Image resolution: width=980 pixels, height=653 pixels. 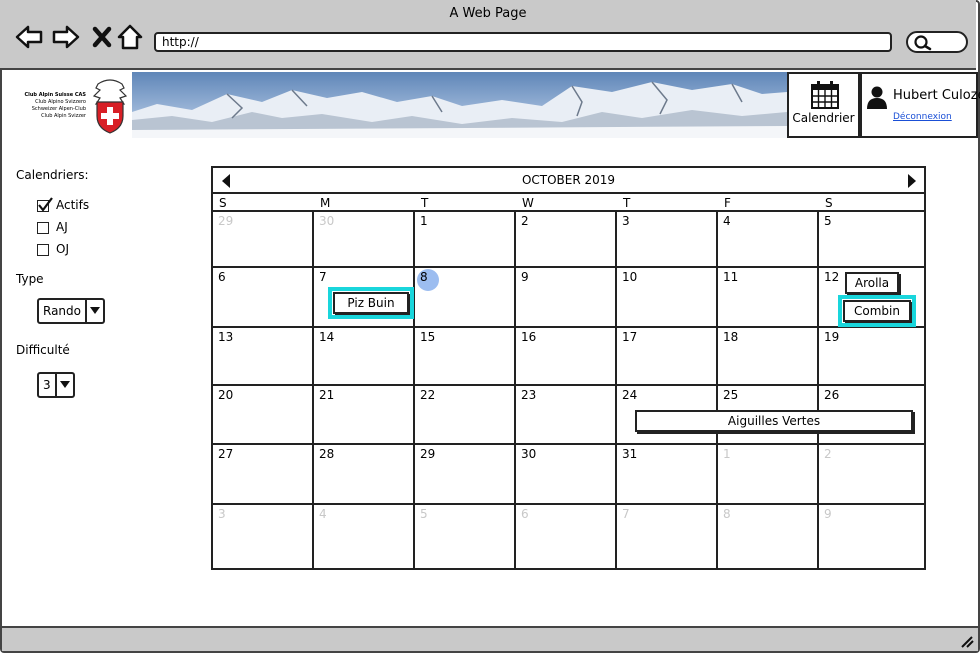 What do you see at coordinates (226, 395) in the screenshot?
I see `day-number: 20` at bounding box center [226, 395].